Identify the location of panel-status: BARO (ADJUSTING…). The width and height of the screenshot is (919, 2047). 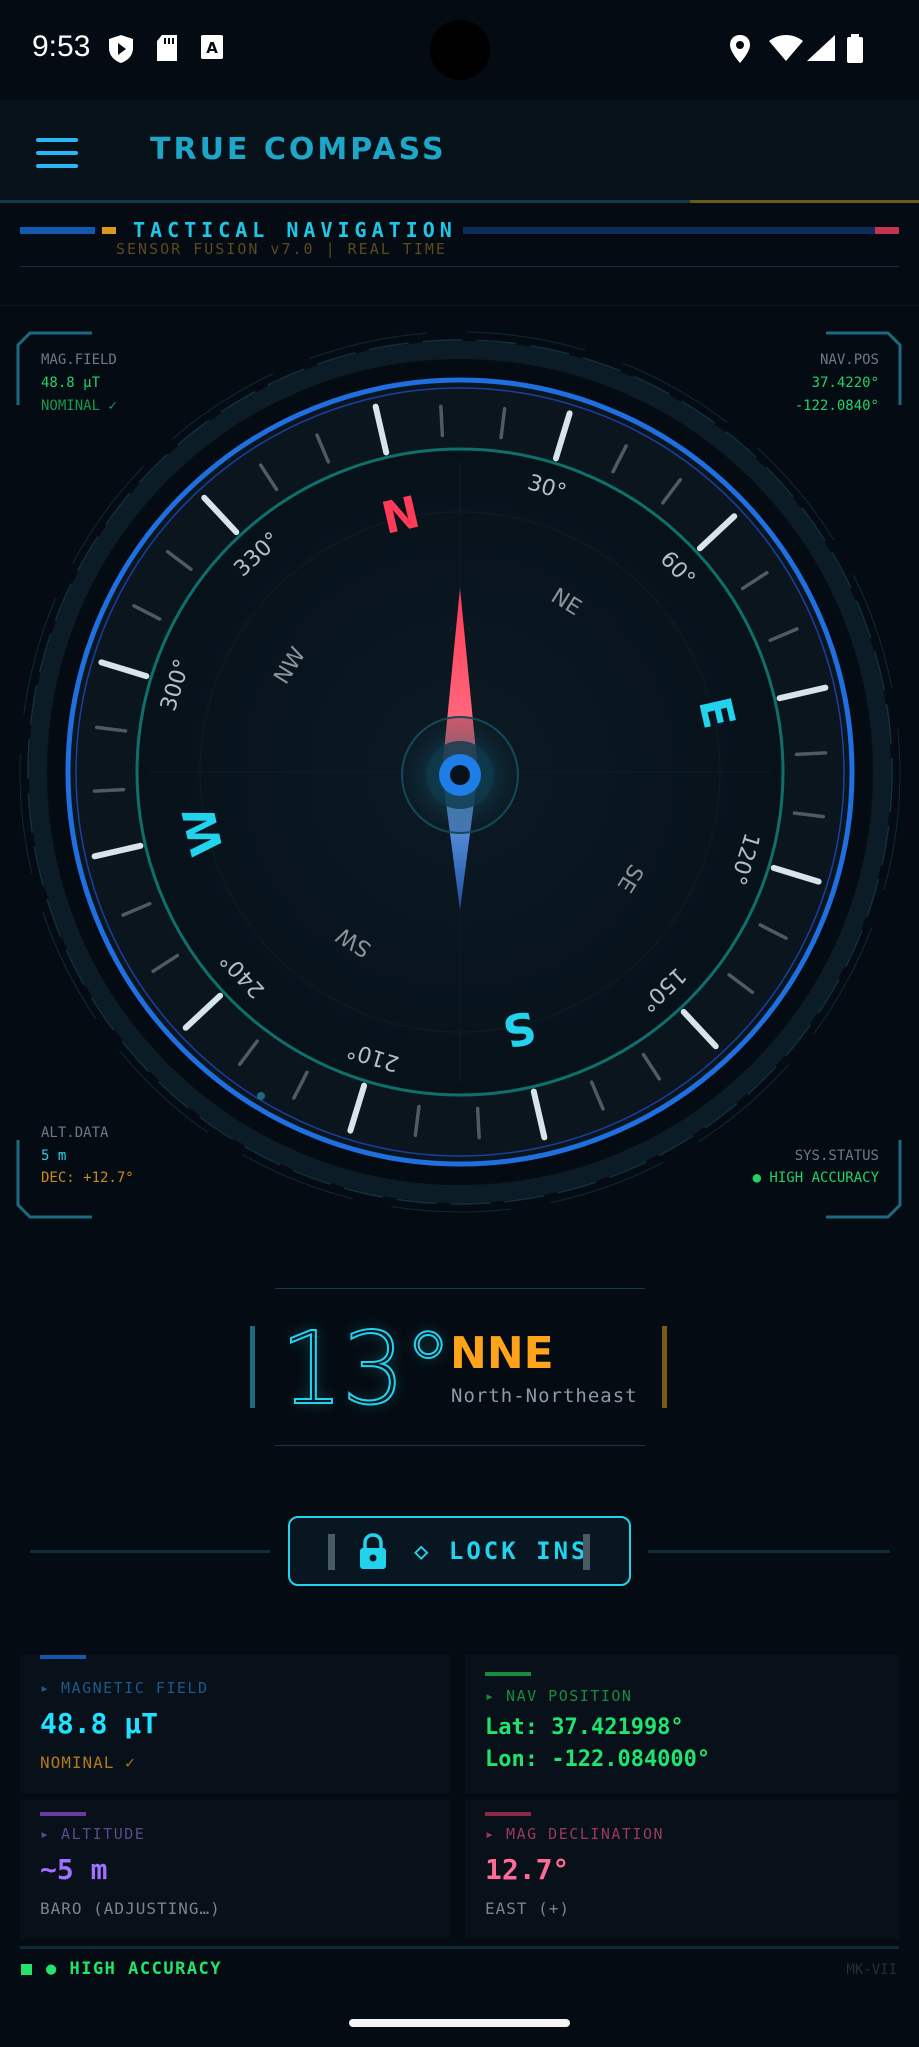
(130, 1908).